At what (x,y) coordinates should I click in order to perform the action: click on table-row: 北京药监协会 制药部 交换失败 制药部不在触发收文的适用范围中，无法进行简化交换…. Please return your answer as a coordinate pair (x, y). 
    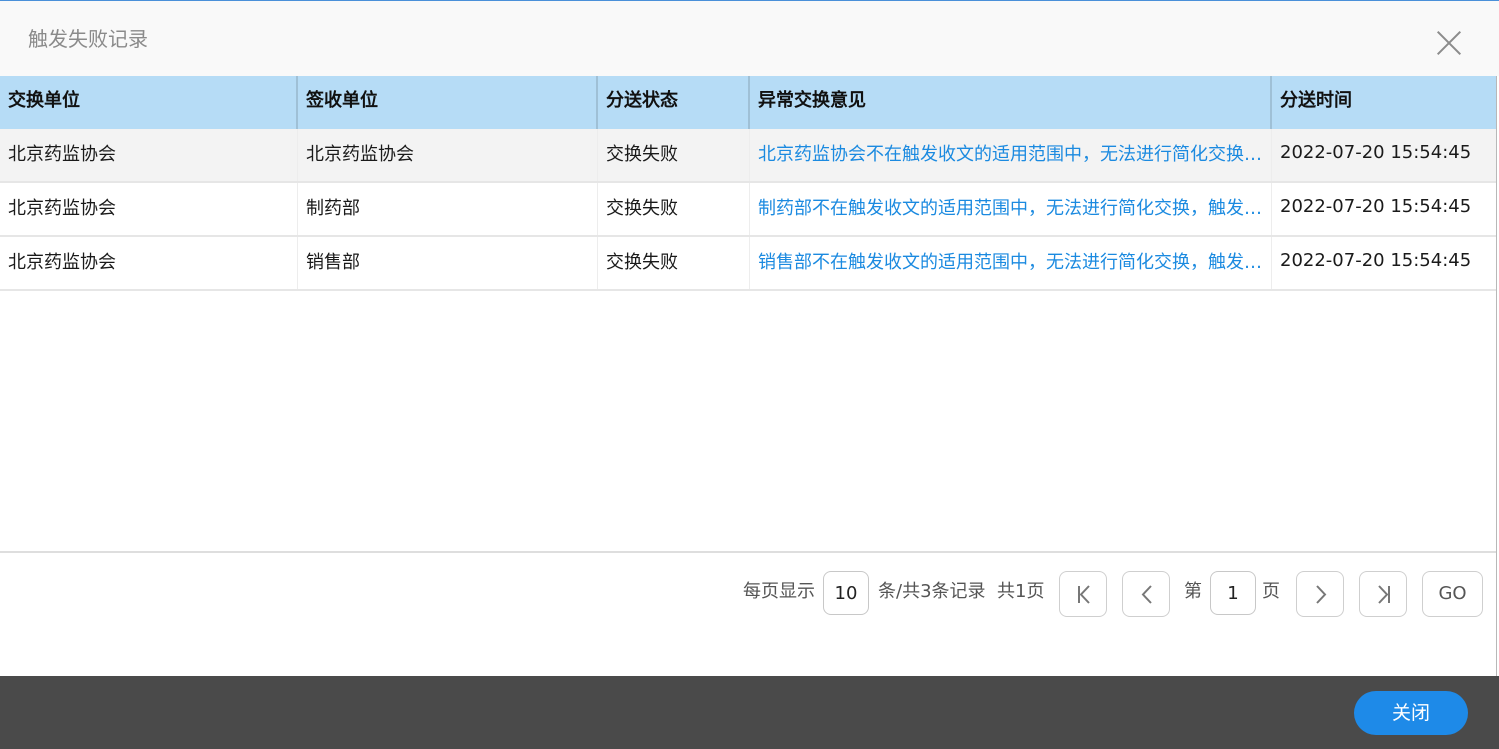
    Looking at the image, I should click on (748, 210).